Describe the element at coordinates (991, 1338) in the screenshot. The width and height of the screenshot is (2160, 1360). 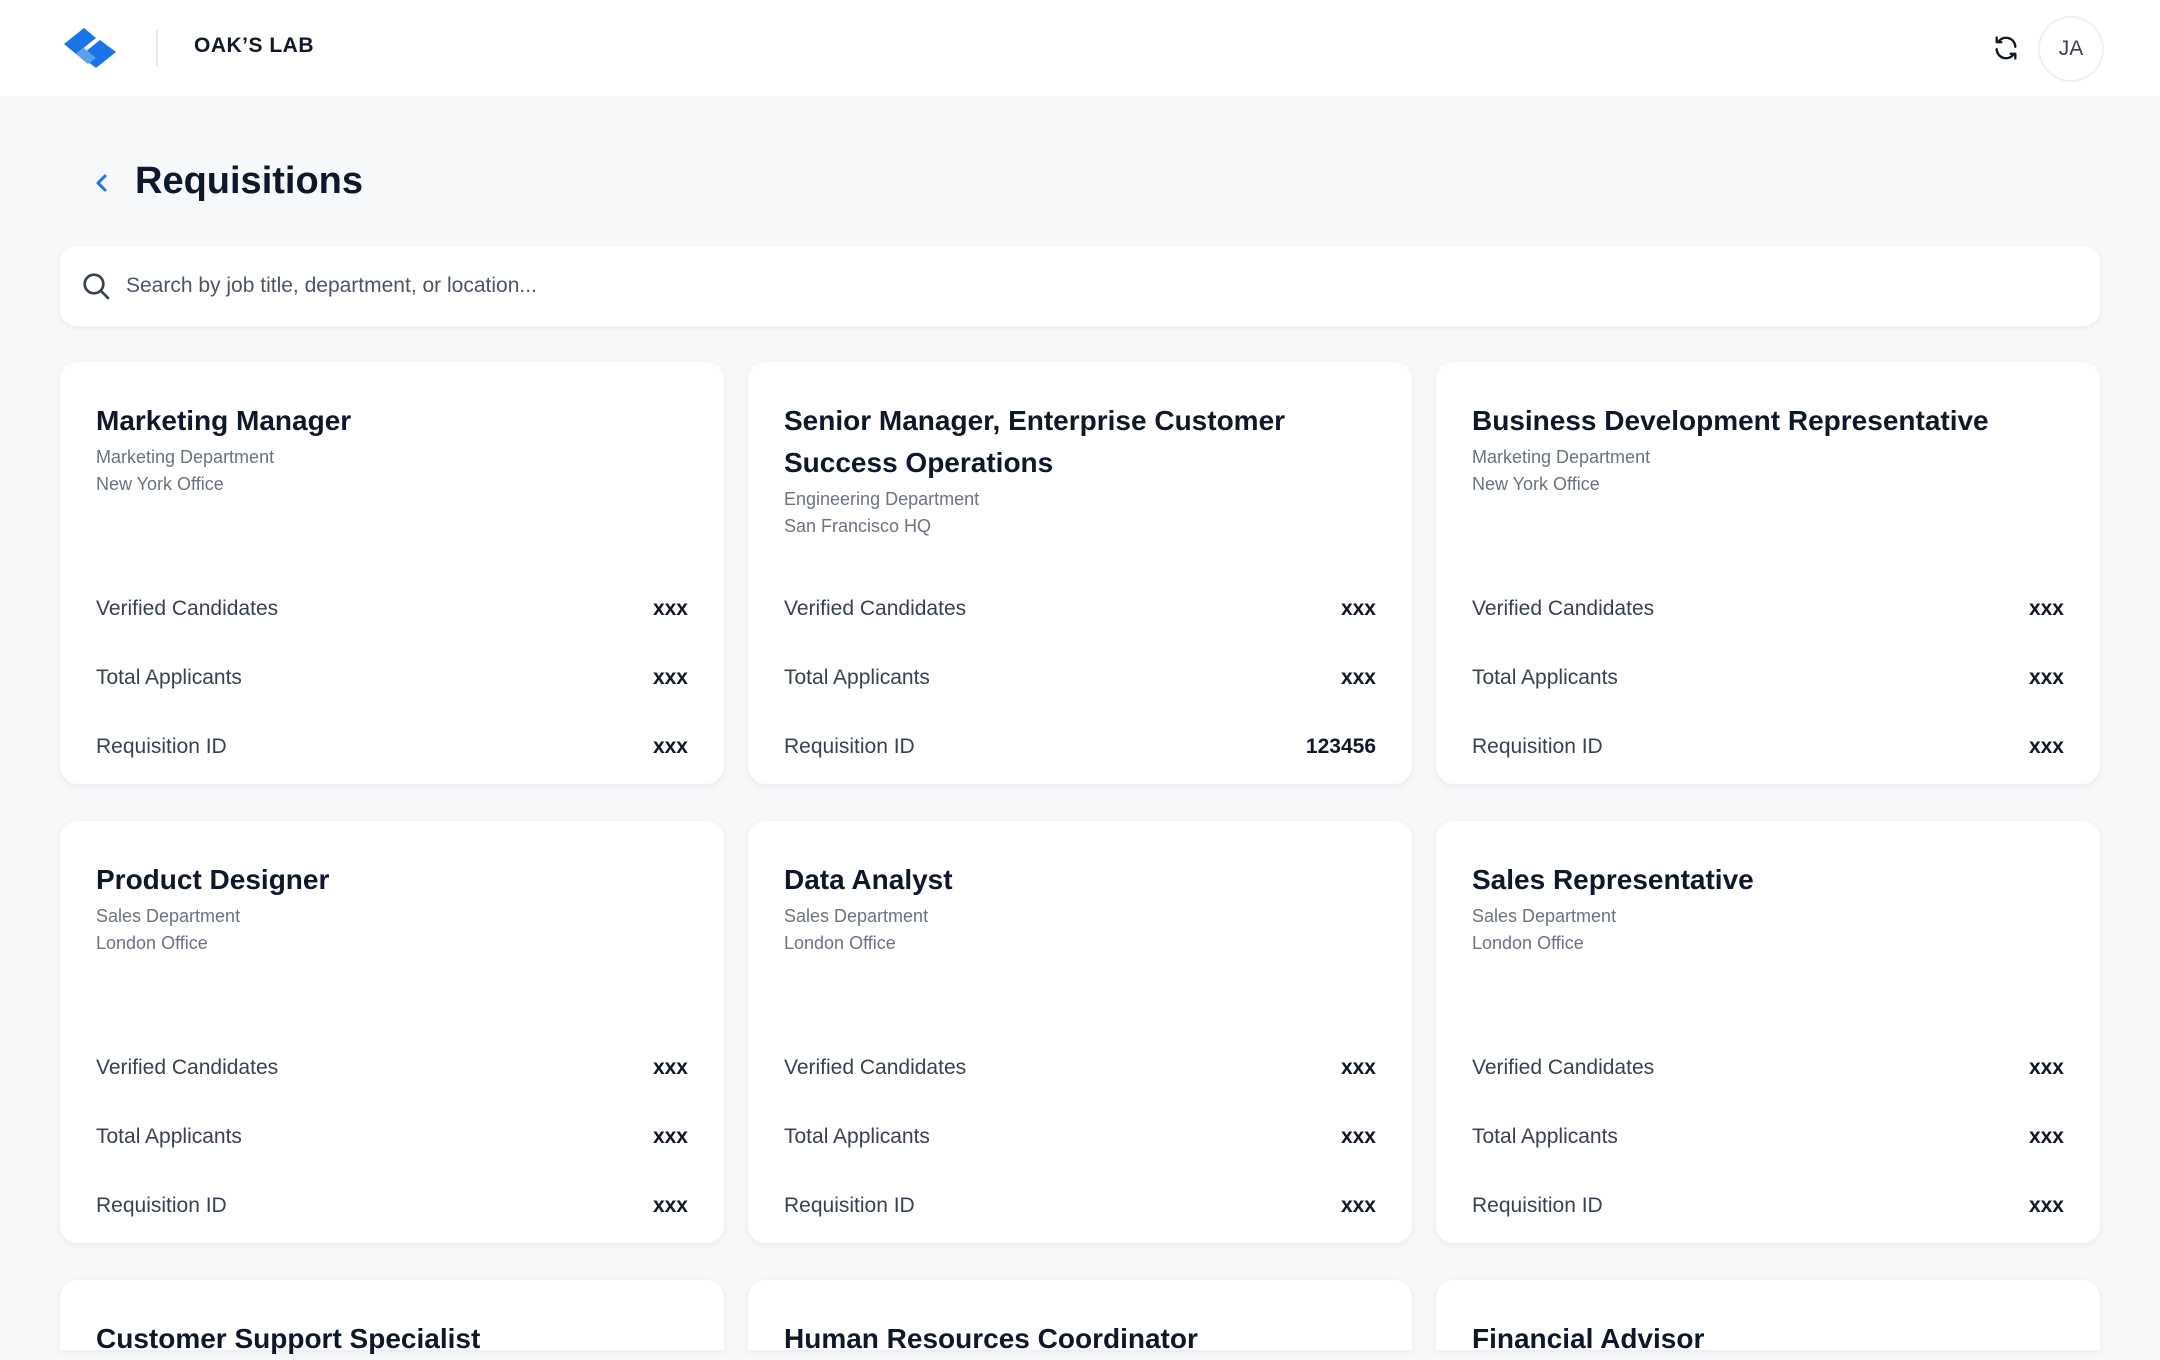
I see `card-title: Human Resources Coordinator` at that location.